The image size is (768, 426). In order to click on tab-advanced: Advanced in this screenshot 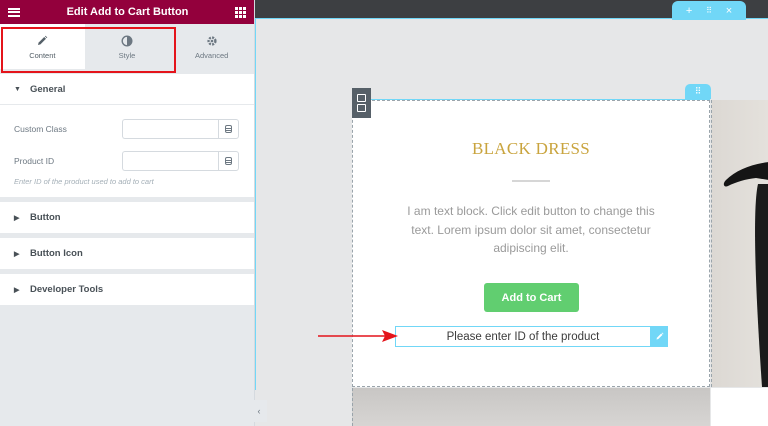, I will do `click(211, 46)`.